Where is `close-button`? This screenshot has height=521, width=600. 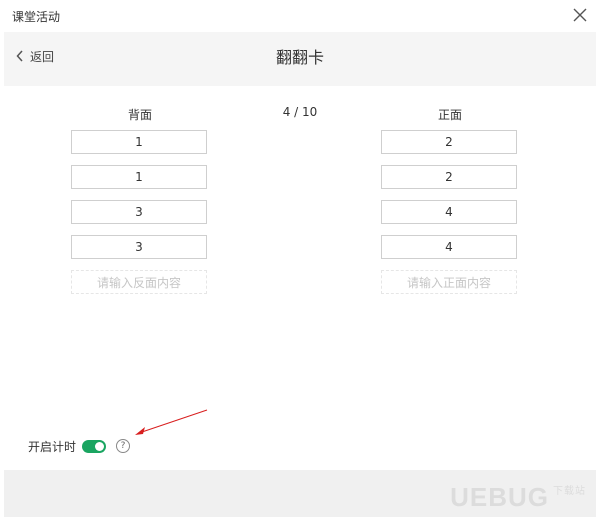
close-button is located at coordinates (580, 15).